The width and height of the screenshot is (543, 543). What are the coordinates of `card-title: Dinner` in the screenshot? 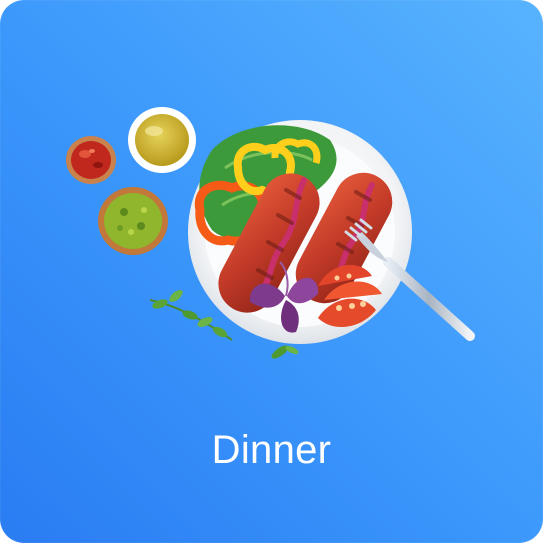 It's located at (271, 450).